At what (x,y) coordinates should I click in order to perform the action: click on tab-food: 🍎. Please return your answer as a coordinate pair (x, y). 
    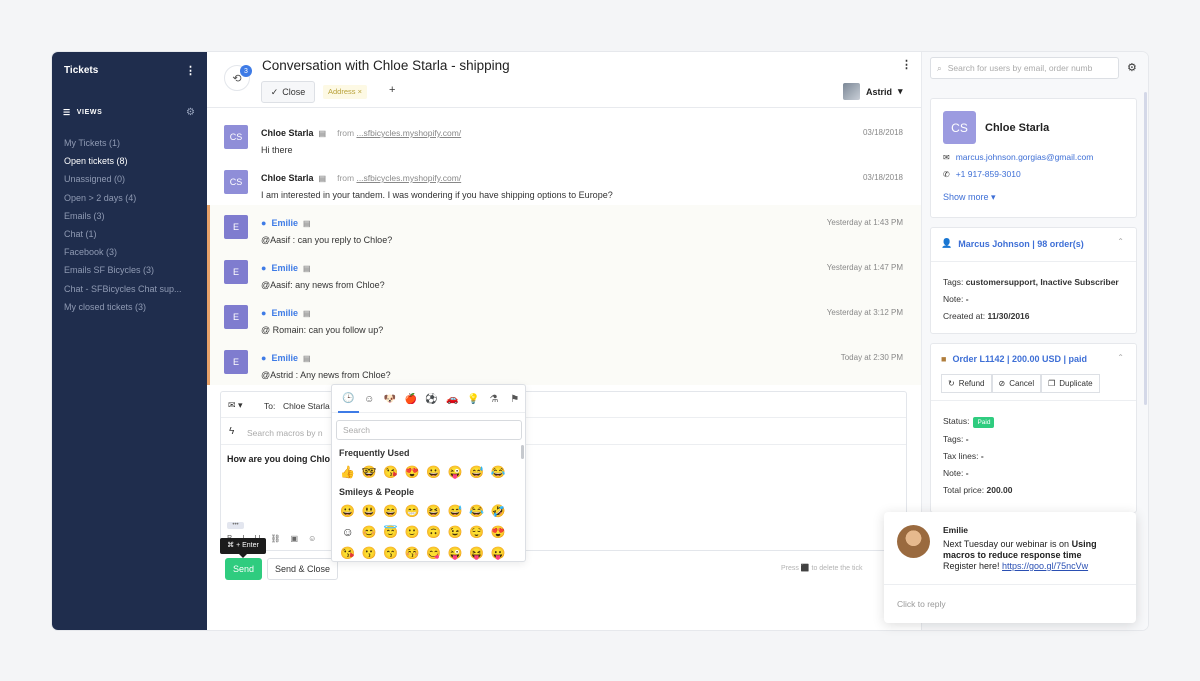
    Looking at the image, I should click on (410, 399).